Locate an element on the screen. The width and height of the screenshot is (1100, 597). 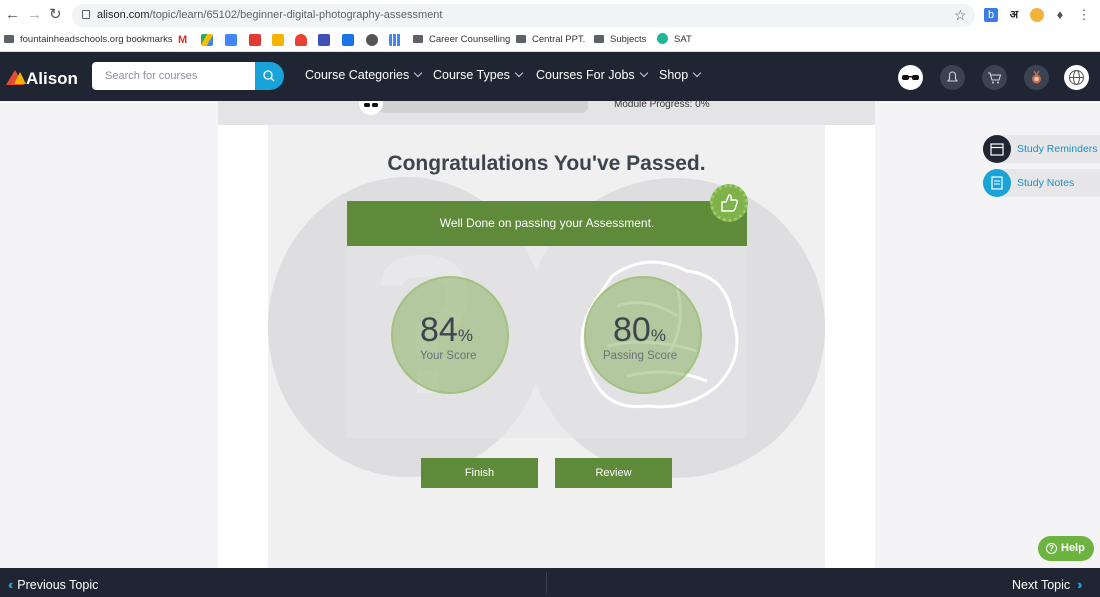
medal-icon is located at coordinates (1036, 77).